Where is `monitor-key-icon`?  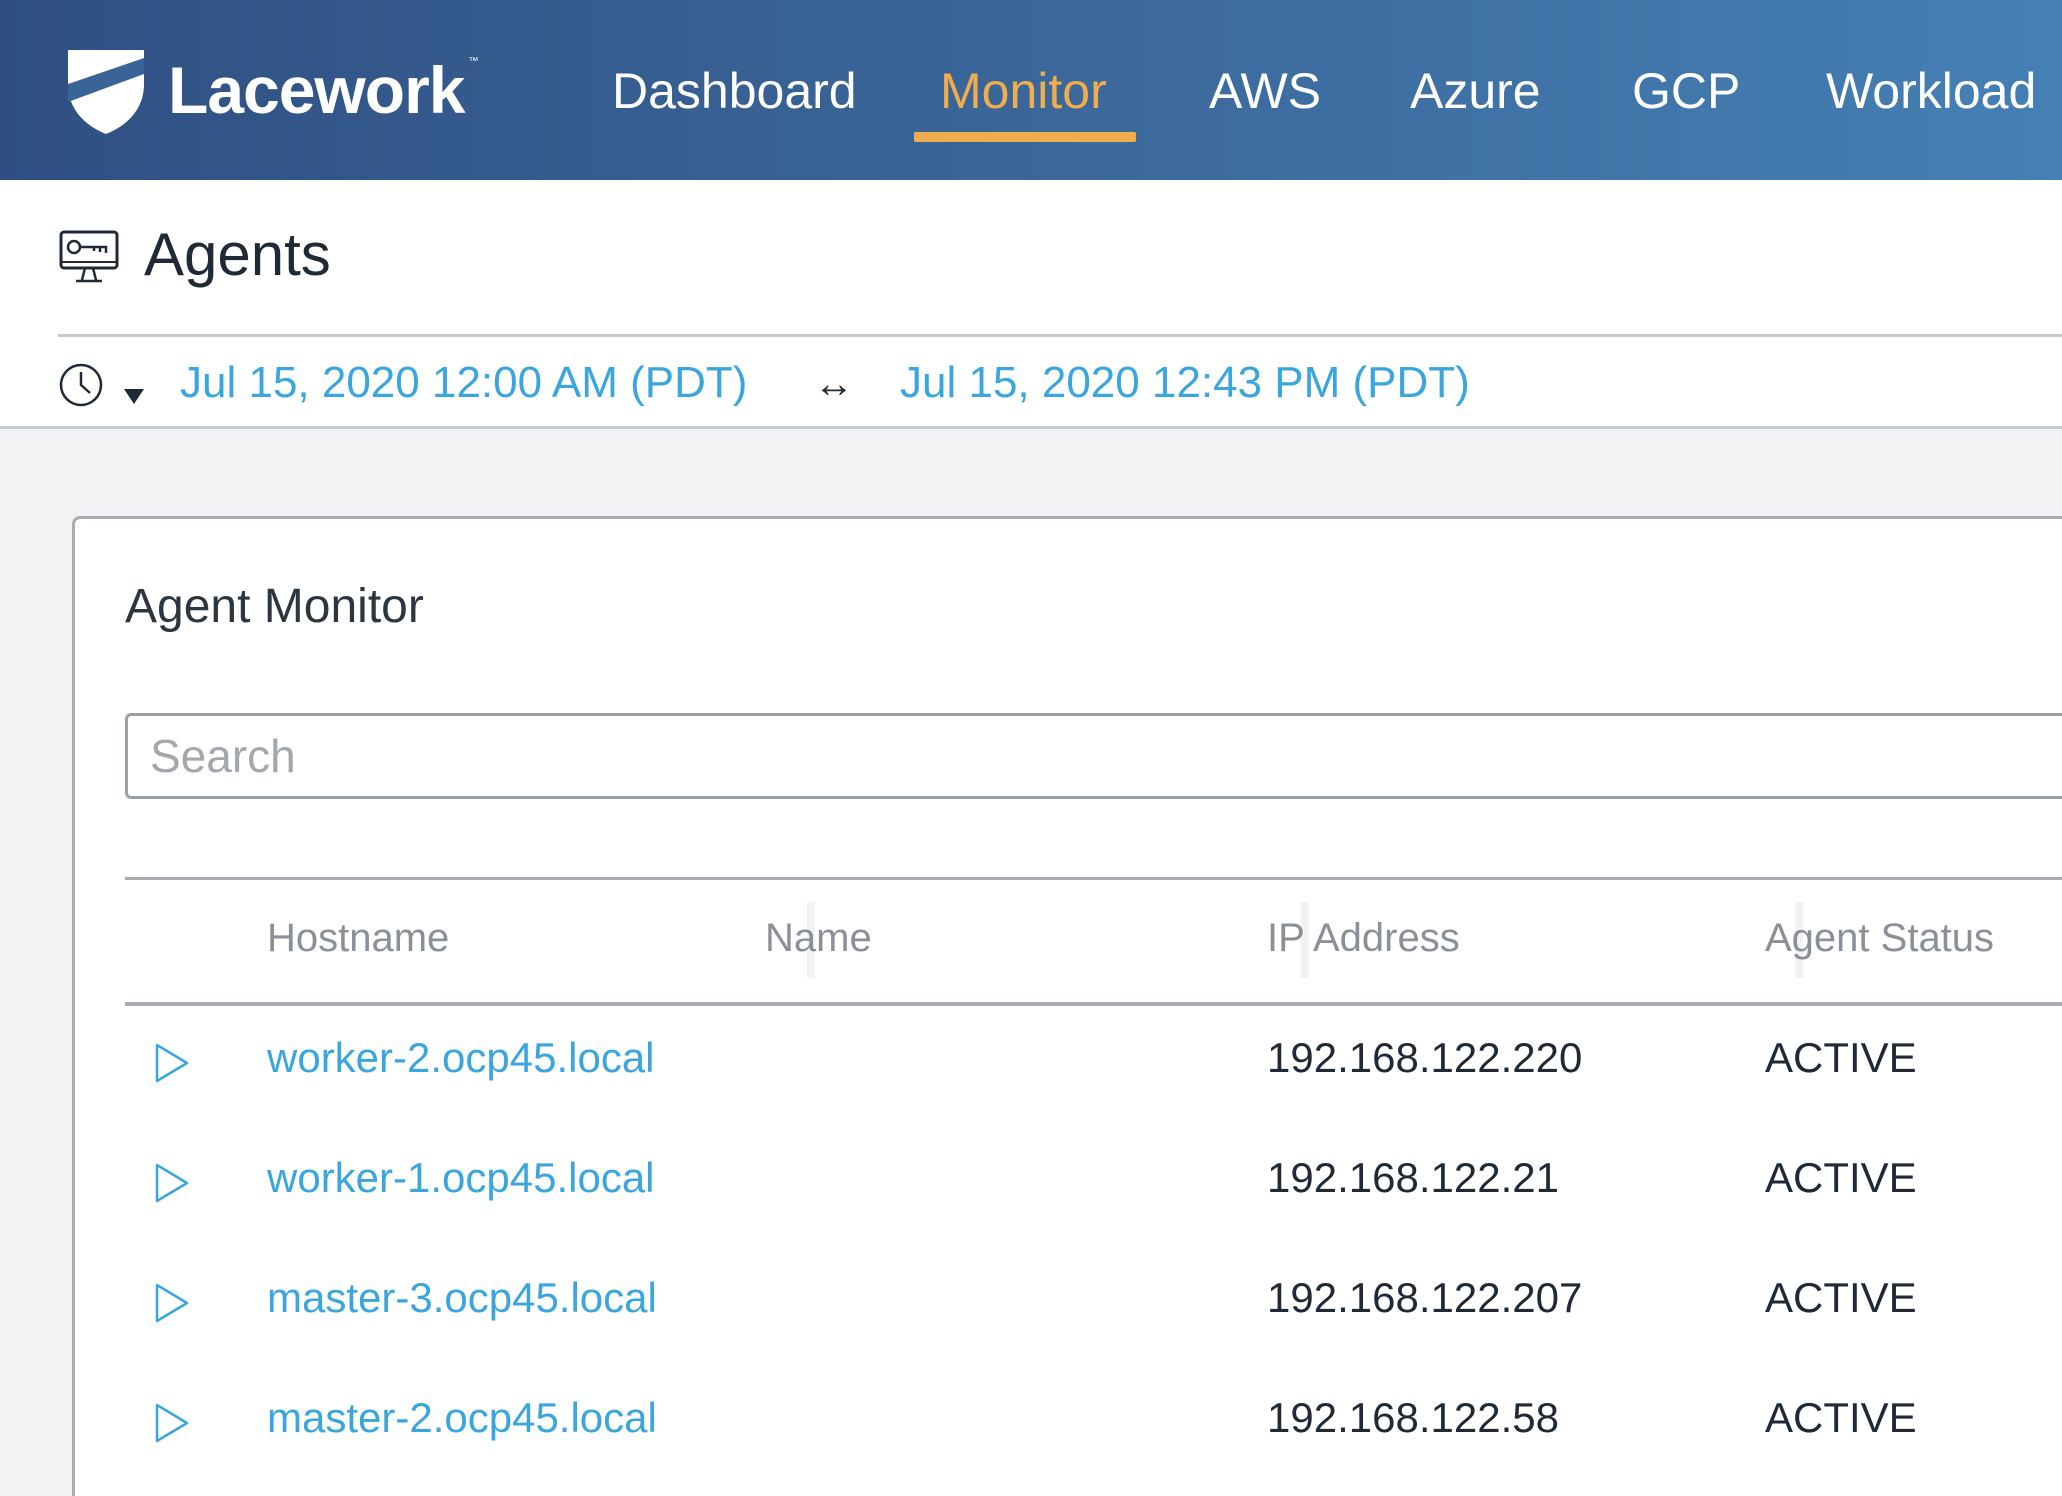 monitor-key-icon is located at coordinates (89, 256).